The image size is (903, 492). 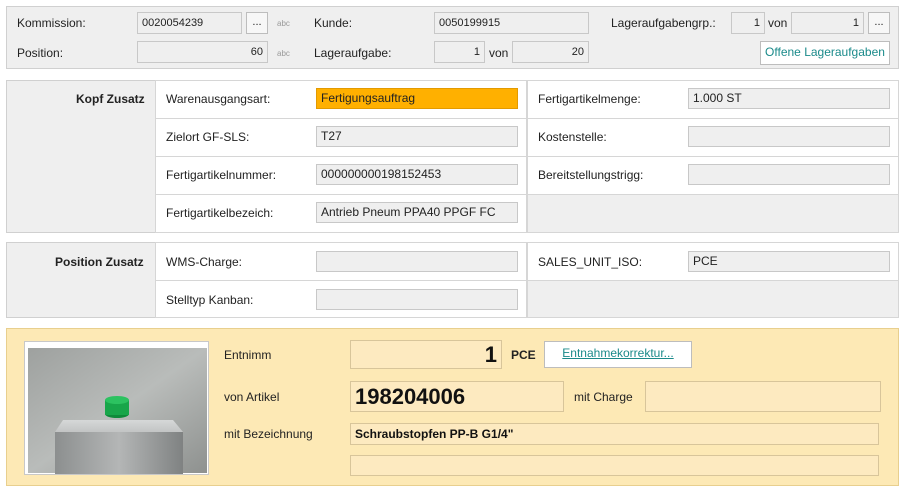 What do you see at coordinates (117, 411) in the screenshot?
I see `article-photo-icon` at bounding box center [117, 411].